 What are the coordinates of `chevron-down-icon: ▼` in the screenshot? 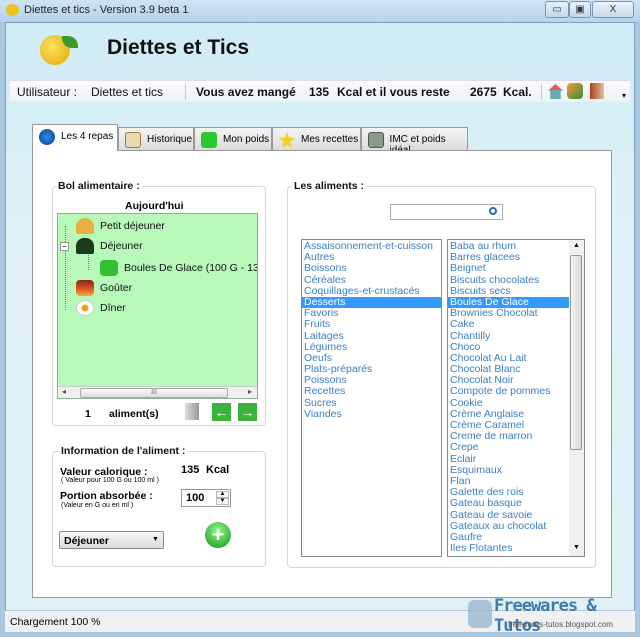 It's located at (155, 539).